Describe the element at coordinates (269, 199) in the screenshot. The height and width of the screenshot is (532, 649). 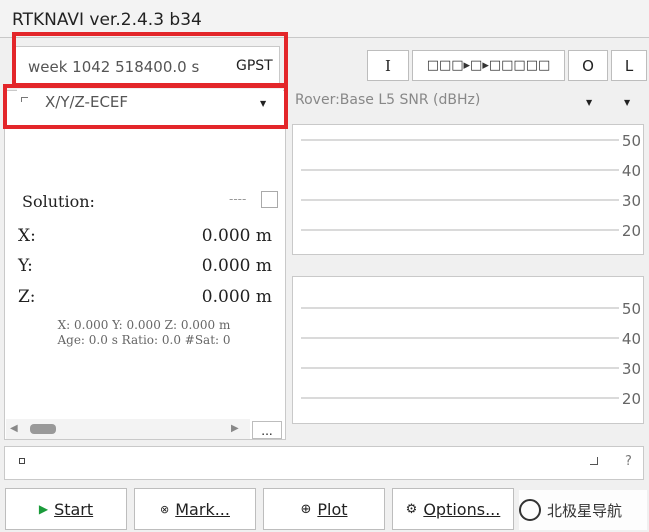
I see `solution-status-indicator` at that location.